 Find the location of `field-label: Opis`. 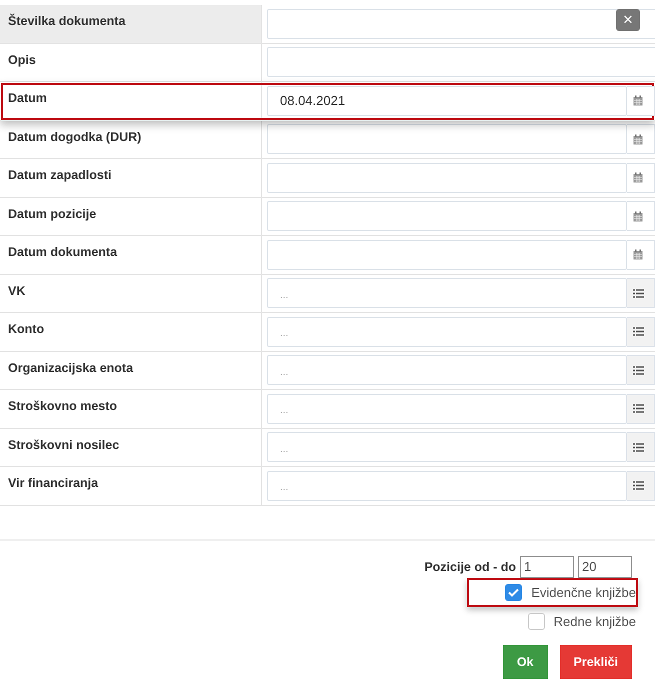

field-label: Opis is located at coordinates (131, 62).